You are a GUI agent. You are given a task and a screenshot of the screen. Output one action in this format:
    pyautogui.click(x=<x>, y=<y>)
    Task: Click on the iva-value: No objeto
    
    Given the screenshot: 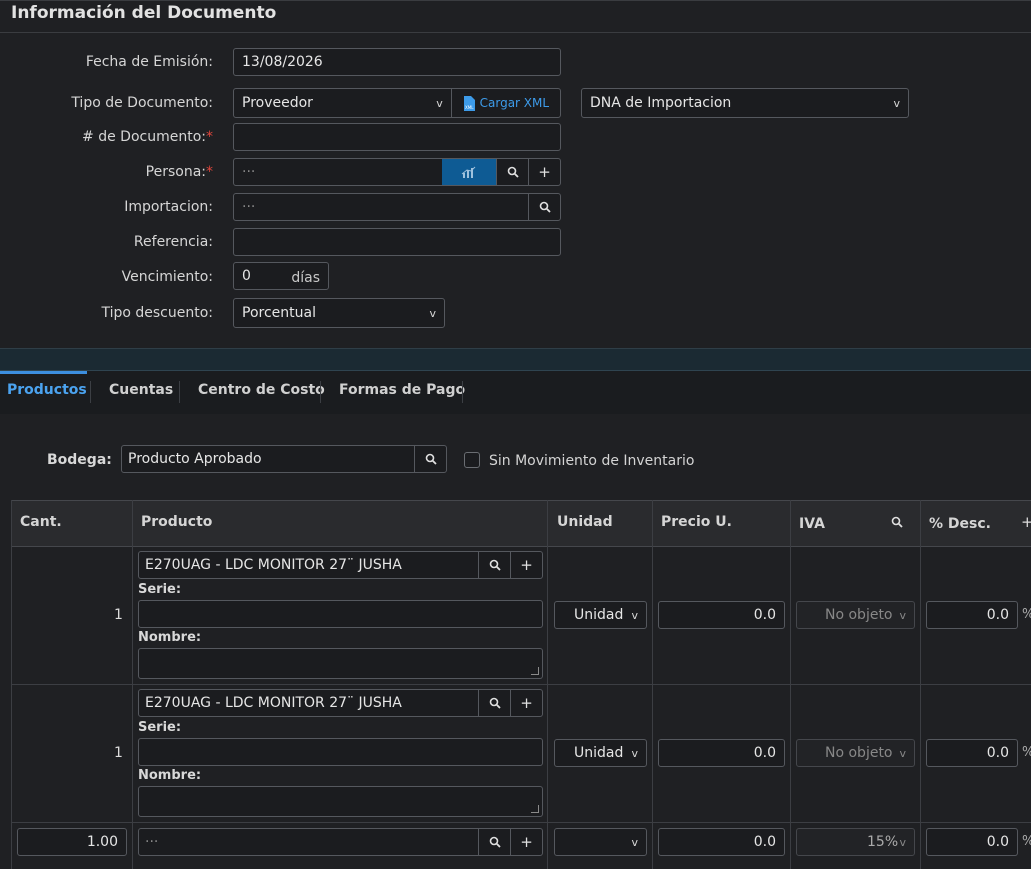 What is the action you would take?
    pyautogui.click(x=859, y=615)
    